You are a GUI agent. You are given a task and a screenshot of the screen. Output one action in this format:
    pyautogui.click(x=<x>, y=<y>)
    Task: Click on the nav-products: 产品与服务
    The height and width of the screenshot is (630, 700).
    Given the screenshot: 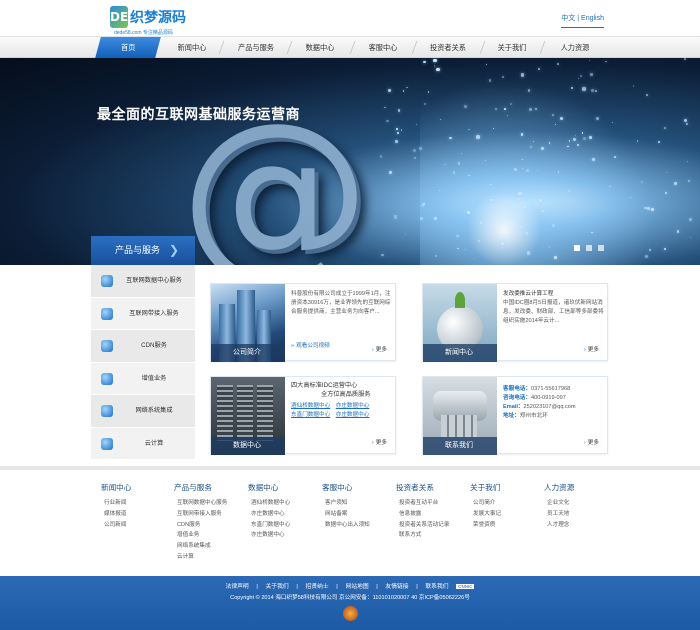 What is the action you would take?
    pyautogui.click(x=256, y=47)
    